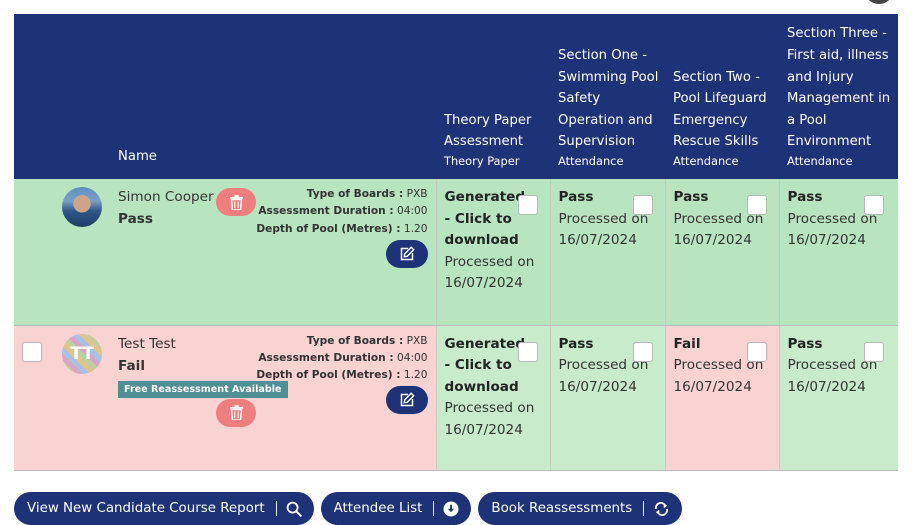 The height and width of the screenshot is (525, 923). What do you see at coordinates (32, 351) in the screenshot?
I see `select-candidate-checkbox` at bounding box center [32, 351].